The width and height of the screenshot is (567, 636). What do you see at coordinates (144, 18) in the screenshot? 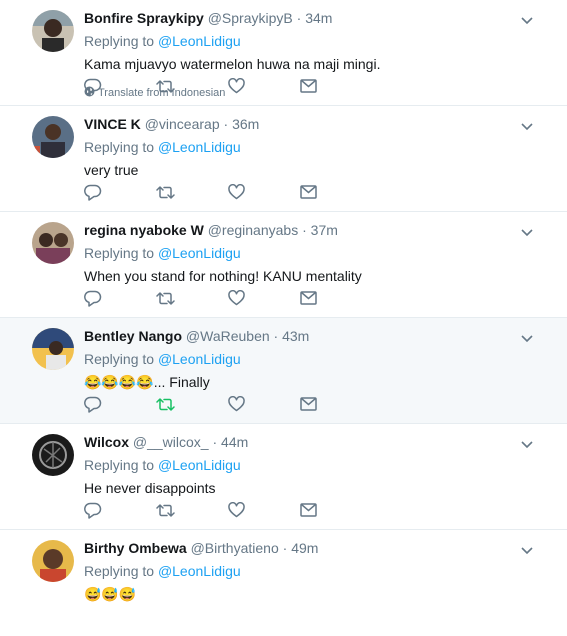
I see `user-name: Bonfire Spraykipy` at bounding box center [144, 18].